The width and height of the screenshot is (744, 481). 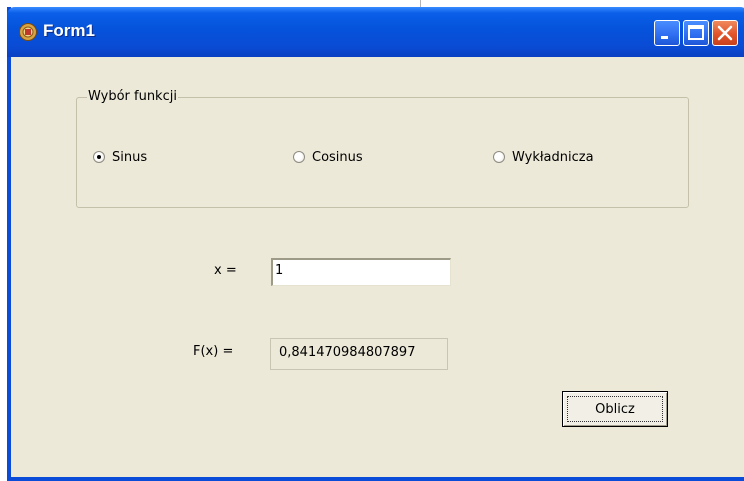 I want to click on group-label: Wybór funkcji, so click(x=132, y=97).